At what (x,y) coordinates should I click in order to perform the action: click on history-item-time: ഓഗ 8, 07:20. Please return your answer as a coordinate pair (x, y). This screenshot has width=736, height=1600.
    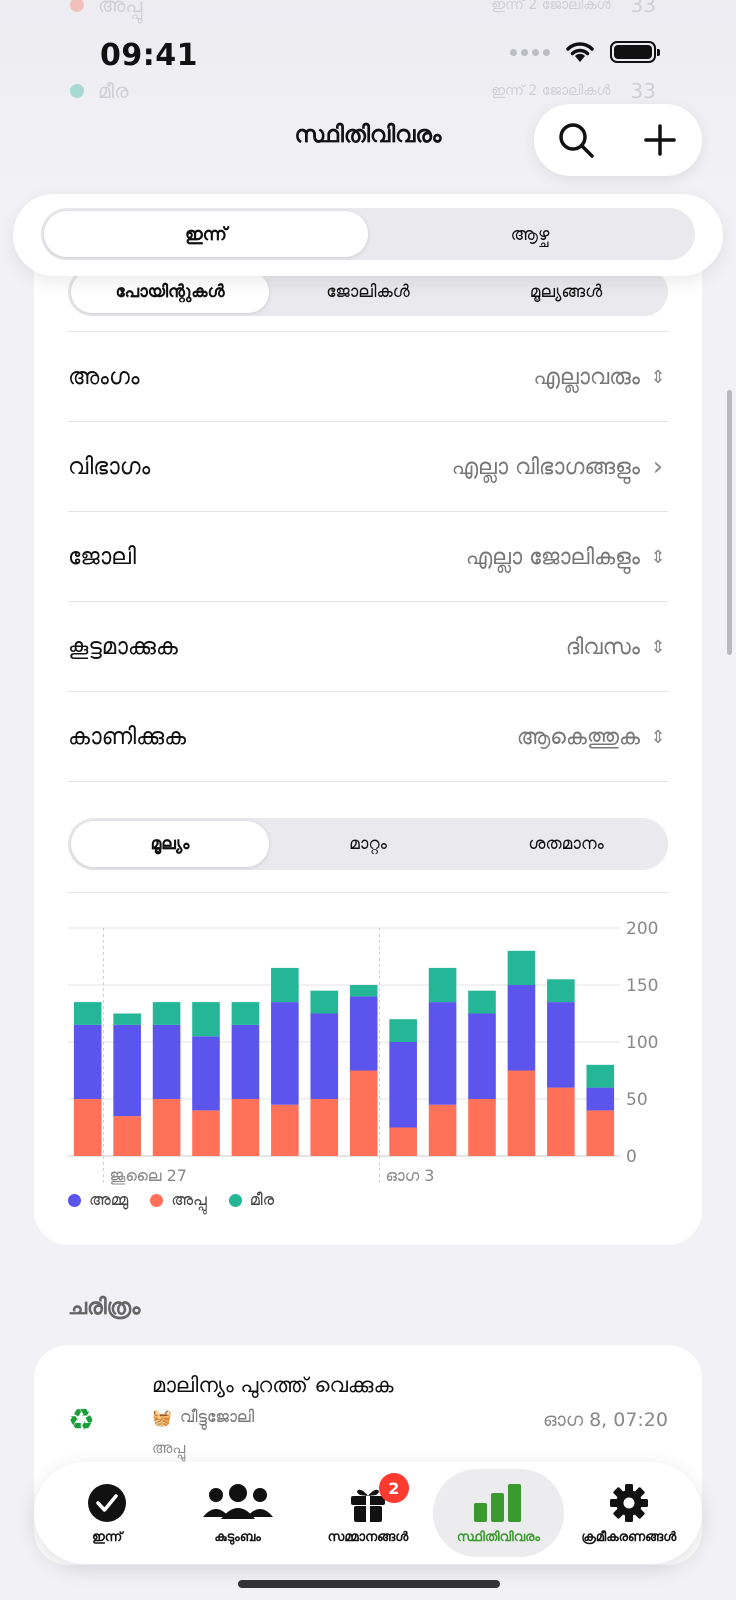
    Looking at the image, I should click on (605, 1420).